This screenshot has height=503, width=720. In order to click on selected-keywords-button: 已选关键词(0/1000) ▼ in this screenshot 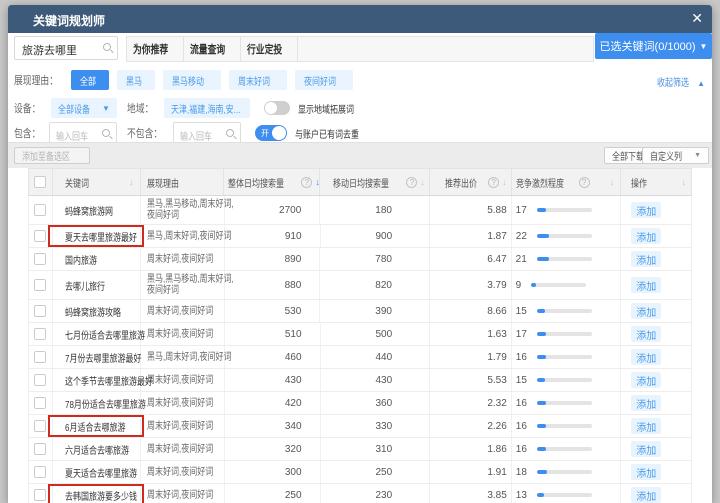, I will do `click(653, 46)`.